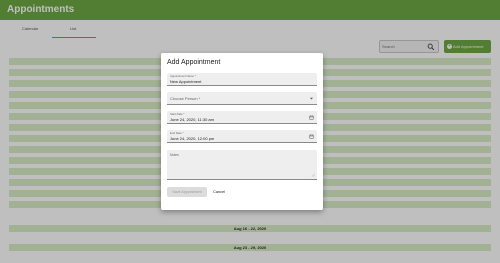 Image resolution: width=500 pixels, height=263 pixels. What do you see at coordinates (311, 98) in the screenshot?
I see `dropdown-arrow-icon` at bounding box center [311, 98].